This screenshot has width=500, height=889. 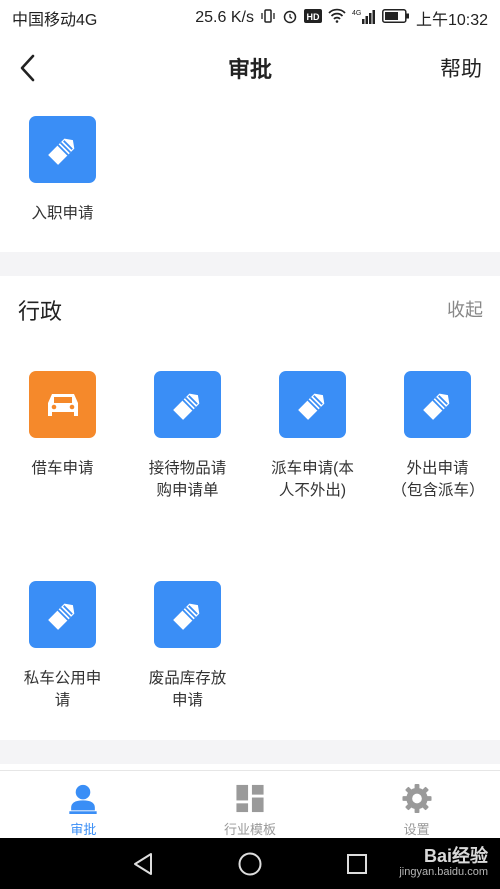 I want to click on chevron-left-icon, so click(x=27, y=68).